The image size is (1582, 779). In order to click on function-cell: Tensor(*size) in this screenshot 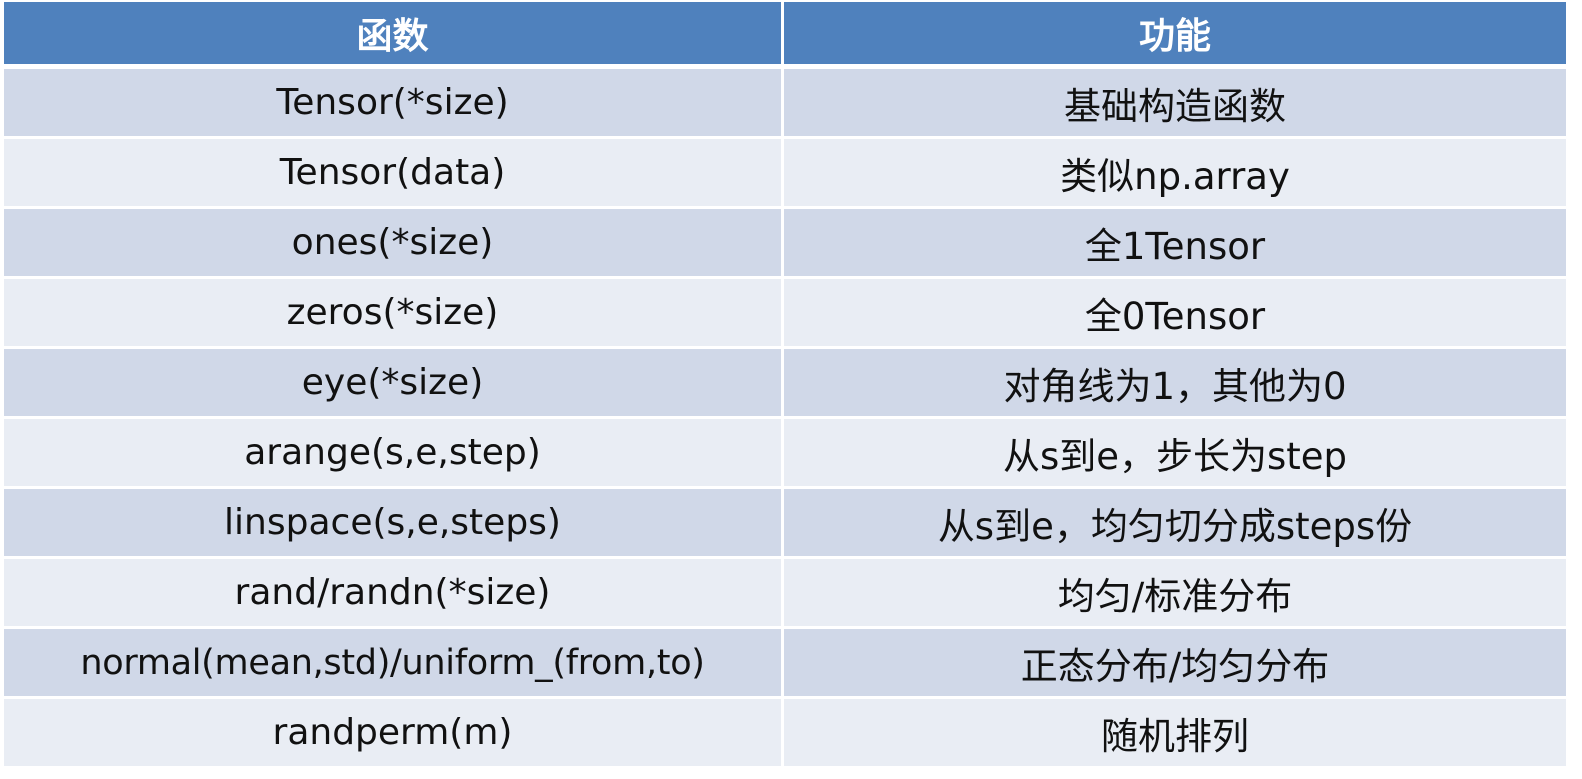, I will do `click(394, 104)`.